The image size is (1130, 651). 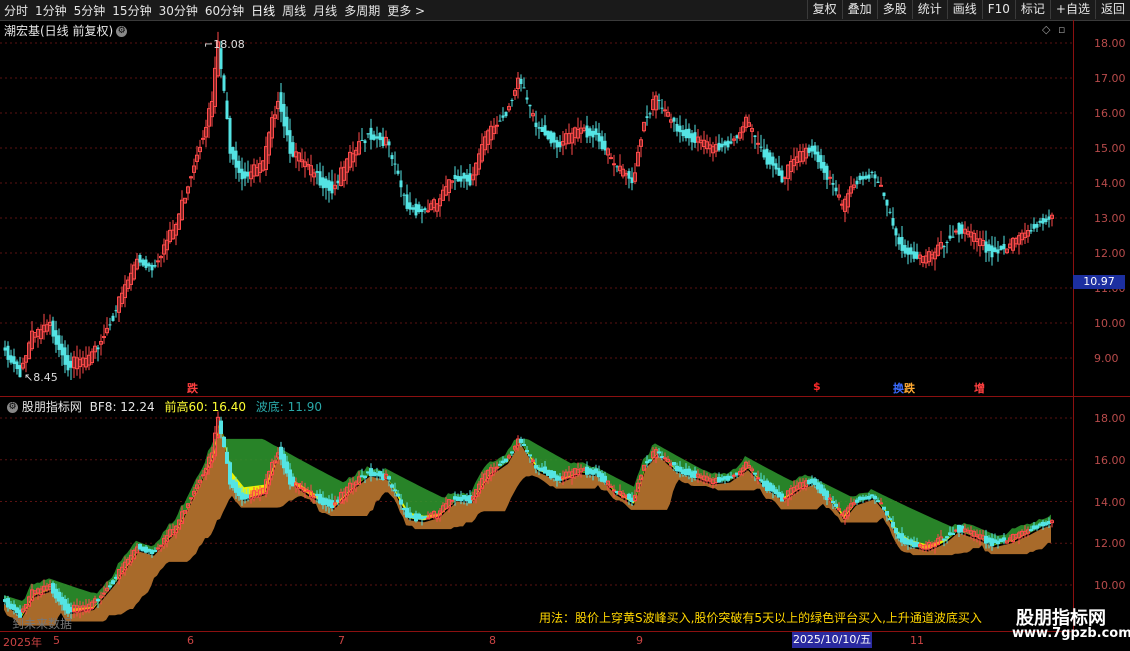 What do you see at coordinates (1099, 282) in the screenshot?
I see `current-price-tag: 10.97` at bounding box center [1099, 282].